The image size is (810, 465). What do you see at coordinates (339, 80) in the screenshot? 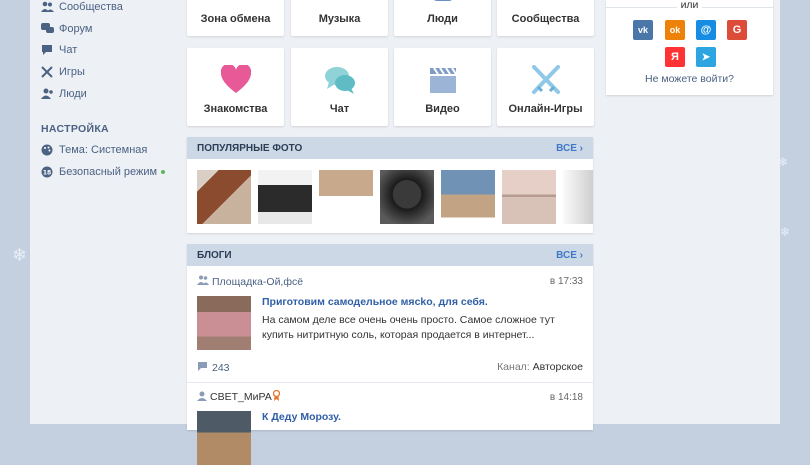
I see `chat-bubbles-icon` at bounding box center [339, 80].